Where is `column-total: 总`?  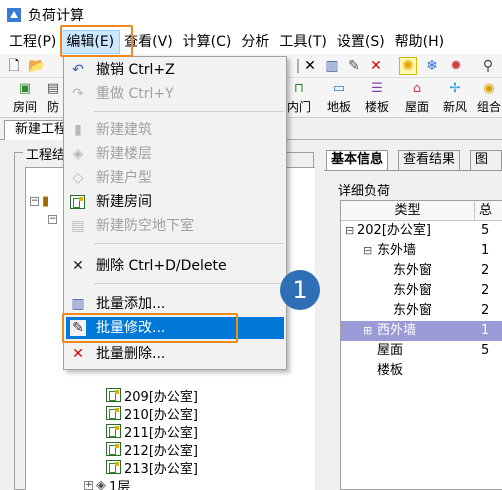 column-total: 总 is located at coordinates (488, 211).